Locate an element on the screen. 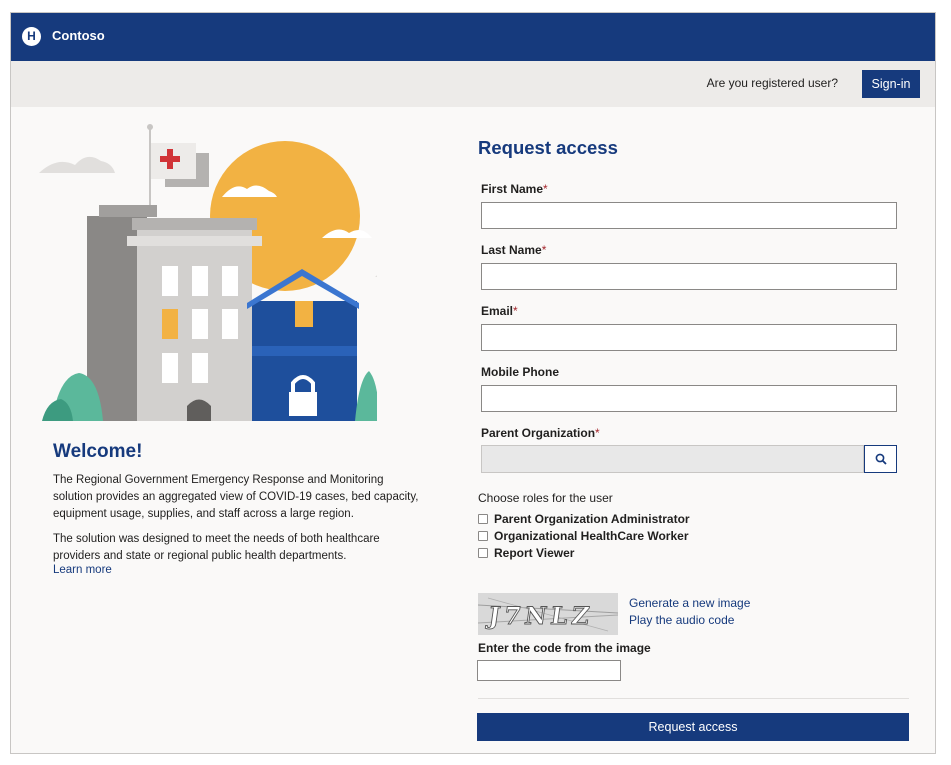 This screenshot has width=951, height=765. brand-name: Contoso is located at coordinates (78, 35).